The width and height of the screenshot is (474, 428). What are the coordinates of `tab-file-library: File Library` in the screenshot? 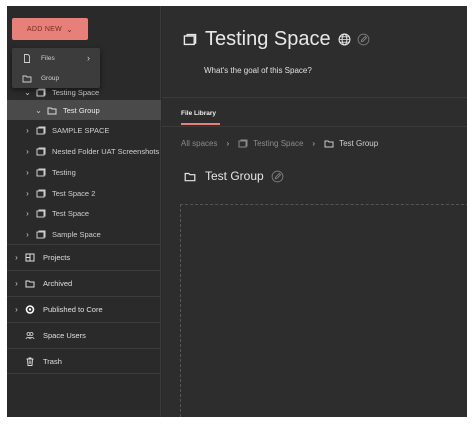 It's located at (198, 113).